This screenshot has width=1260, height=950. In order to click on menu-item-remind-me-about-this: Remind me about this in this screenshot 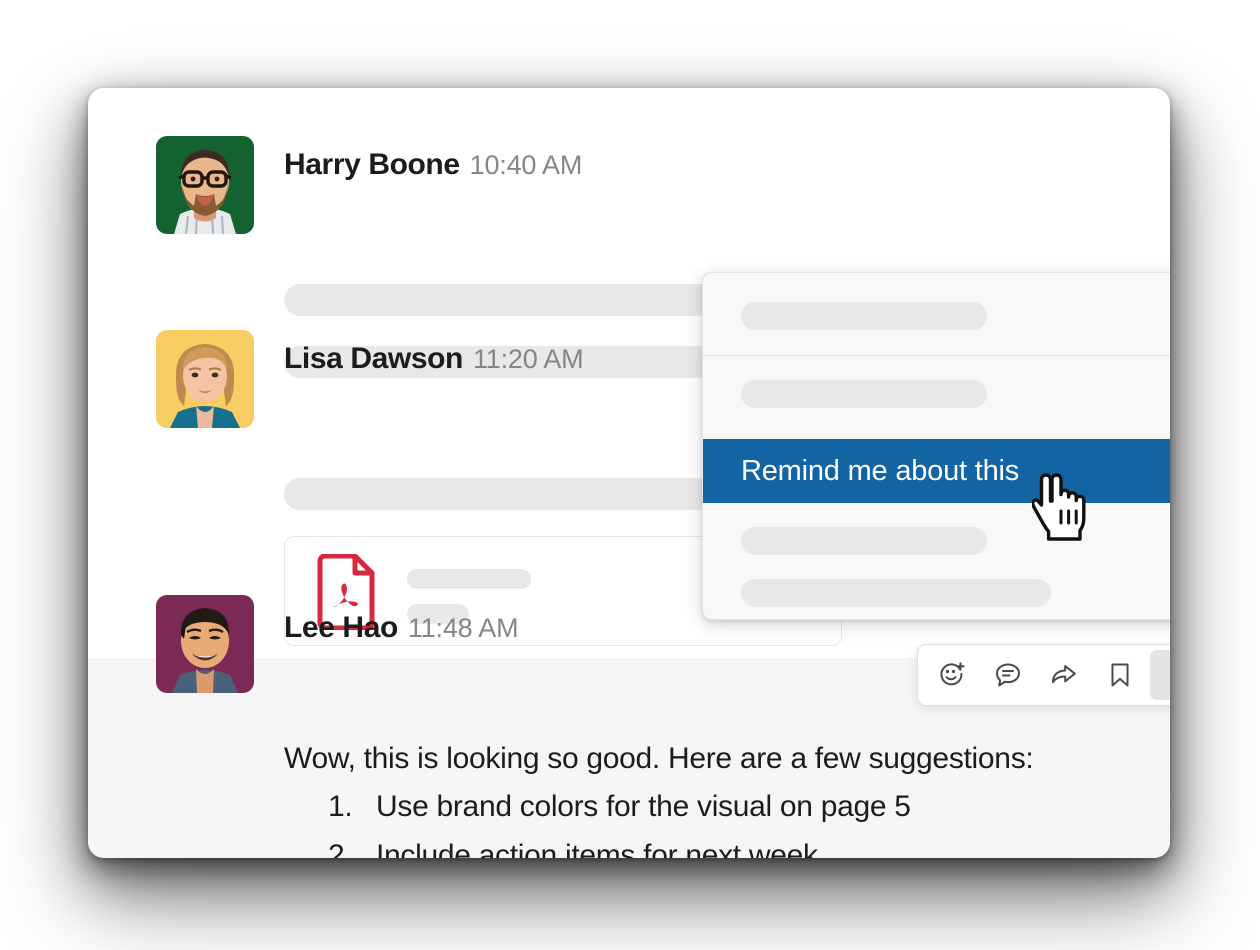, I will do `click(936, 471)`.